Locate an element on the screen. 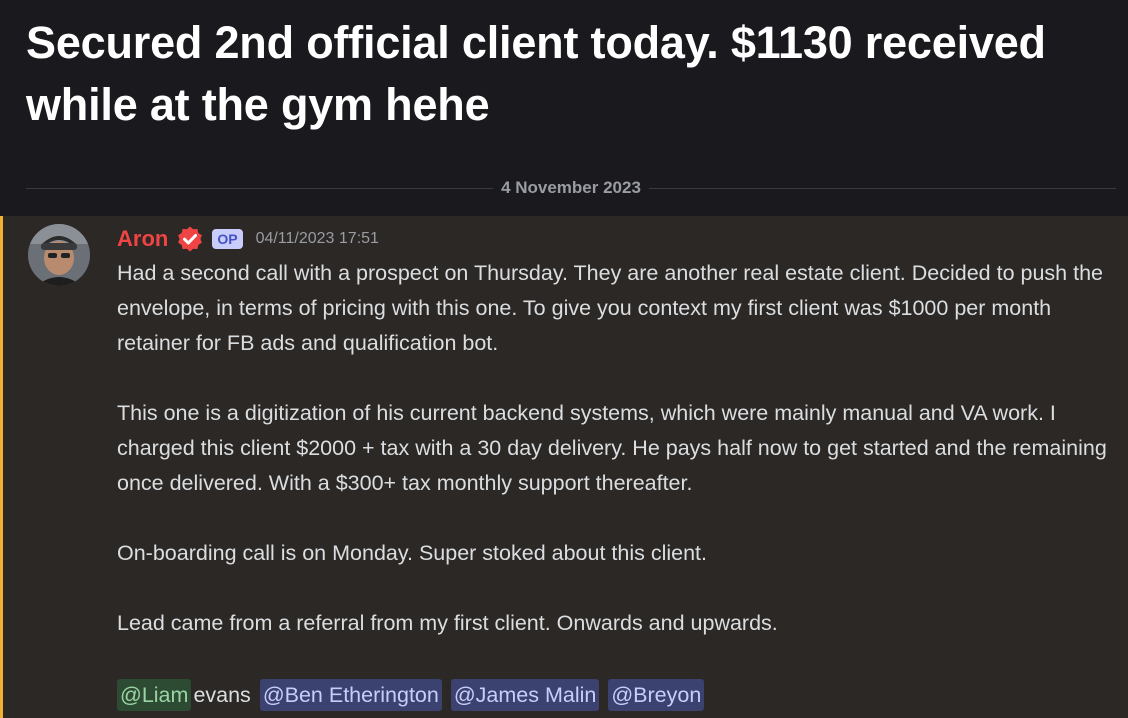 This screenshot has height=718, width=1128. author-name: Aron is located at coordinates (142, 239).